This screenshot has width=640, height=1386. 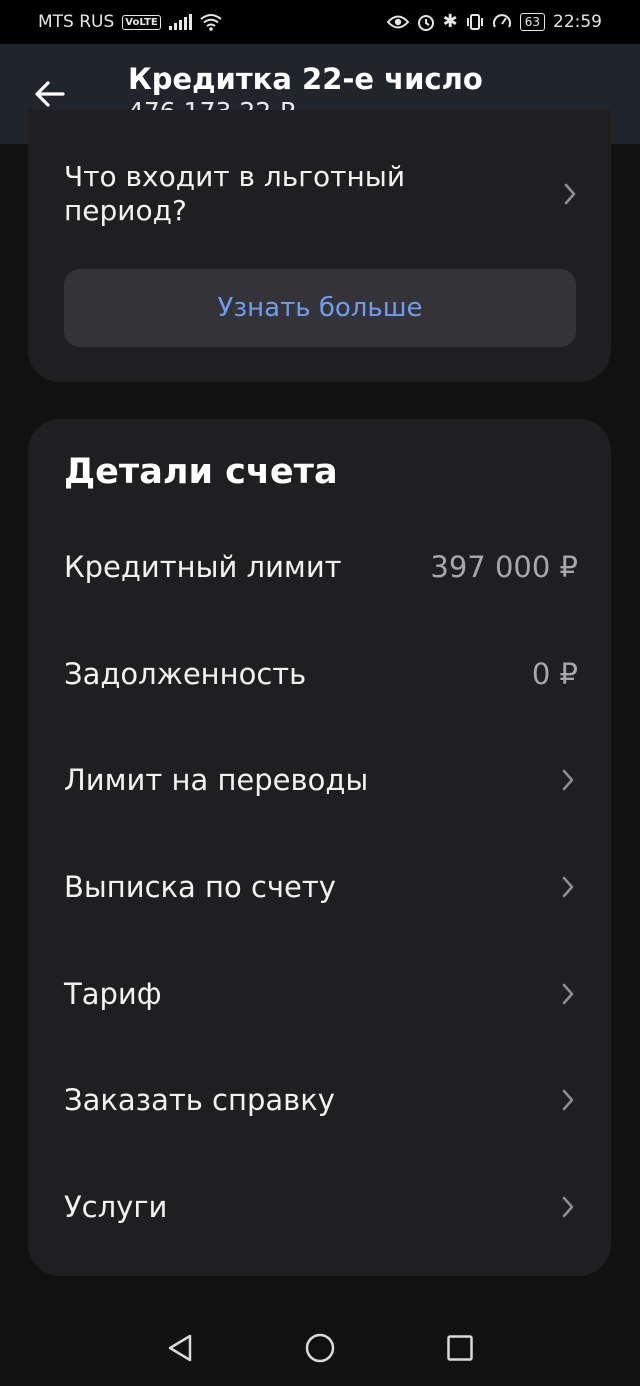 What do you see at coordinates (504, 567) in the screenshot?
I see `detail-value: 397 000 ₽` at bounding box center [504, 567].